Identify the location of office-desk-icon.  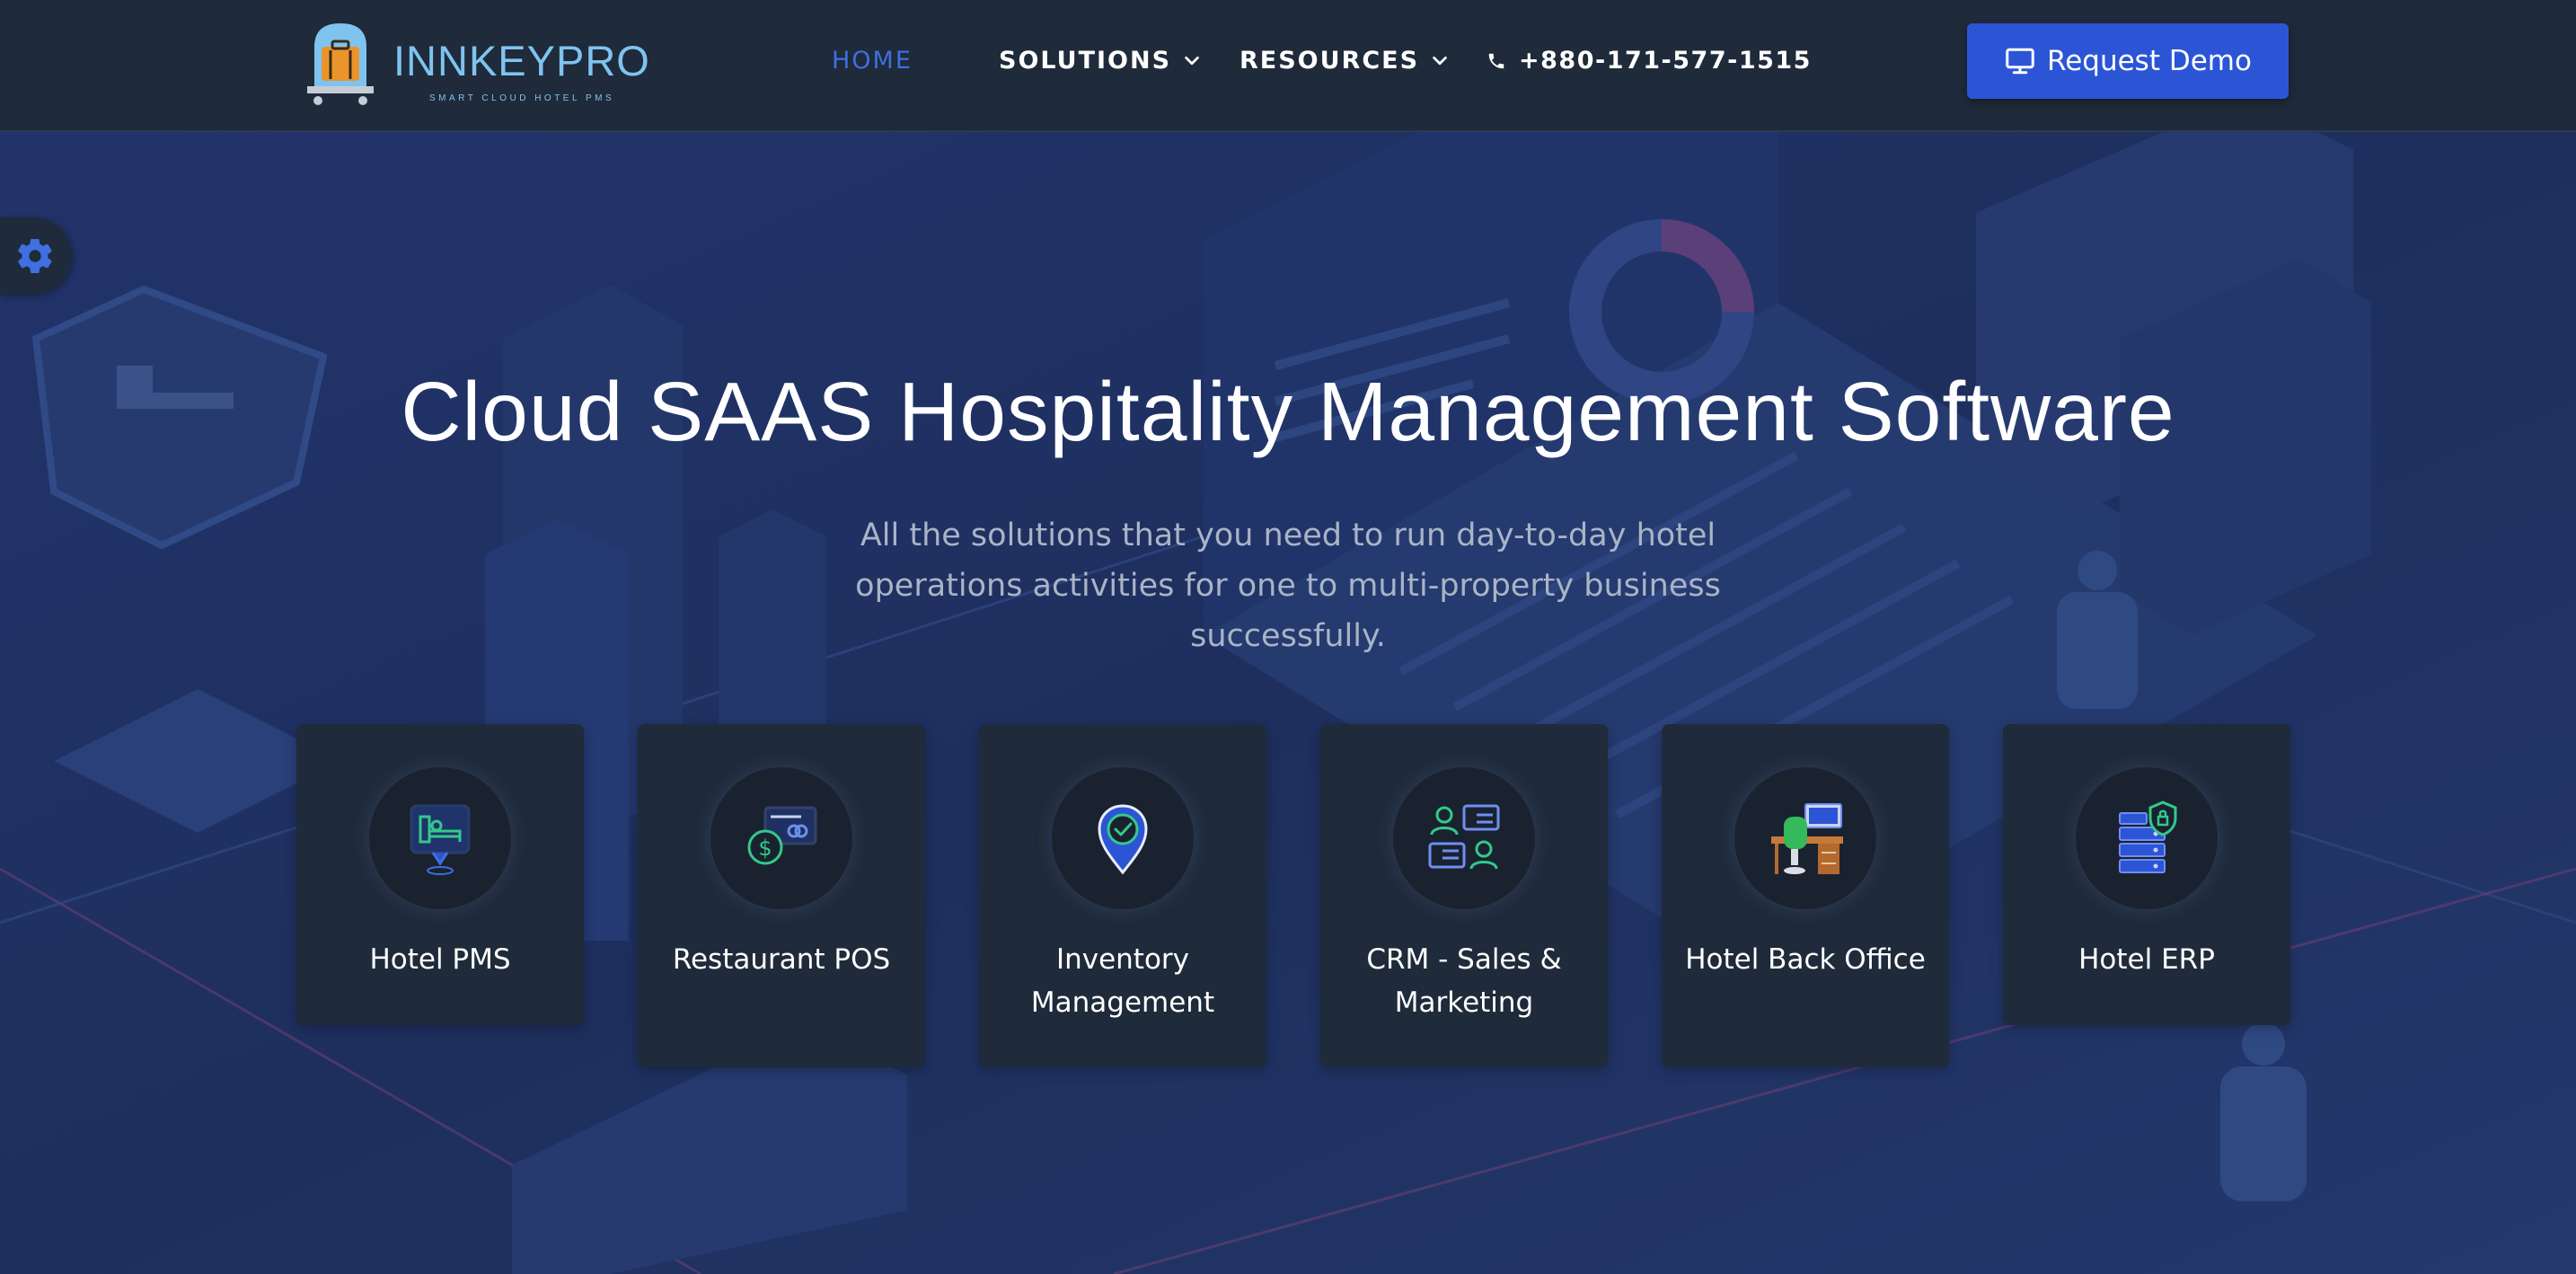
(1807, 839).